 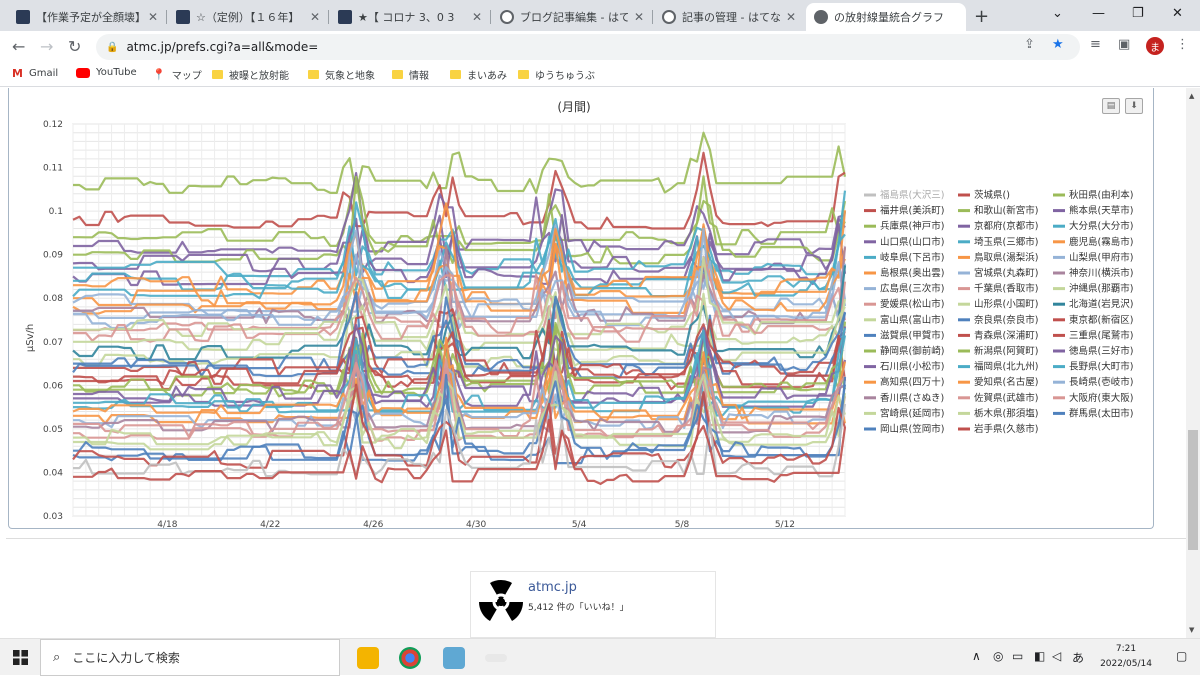 What do you see at coordinates (912, 257) in the screenshot?
I see `legend-label: 岐阜県(下呂市)` at bounding box center [912, 257].